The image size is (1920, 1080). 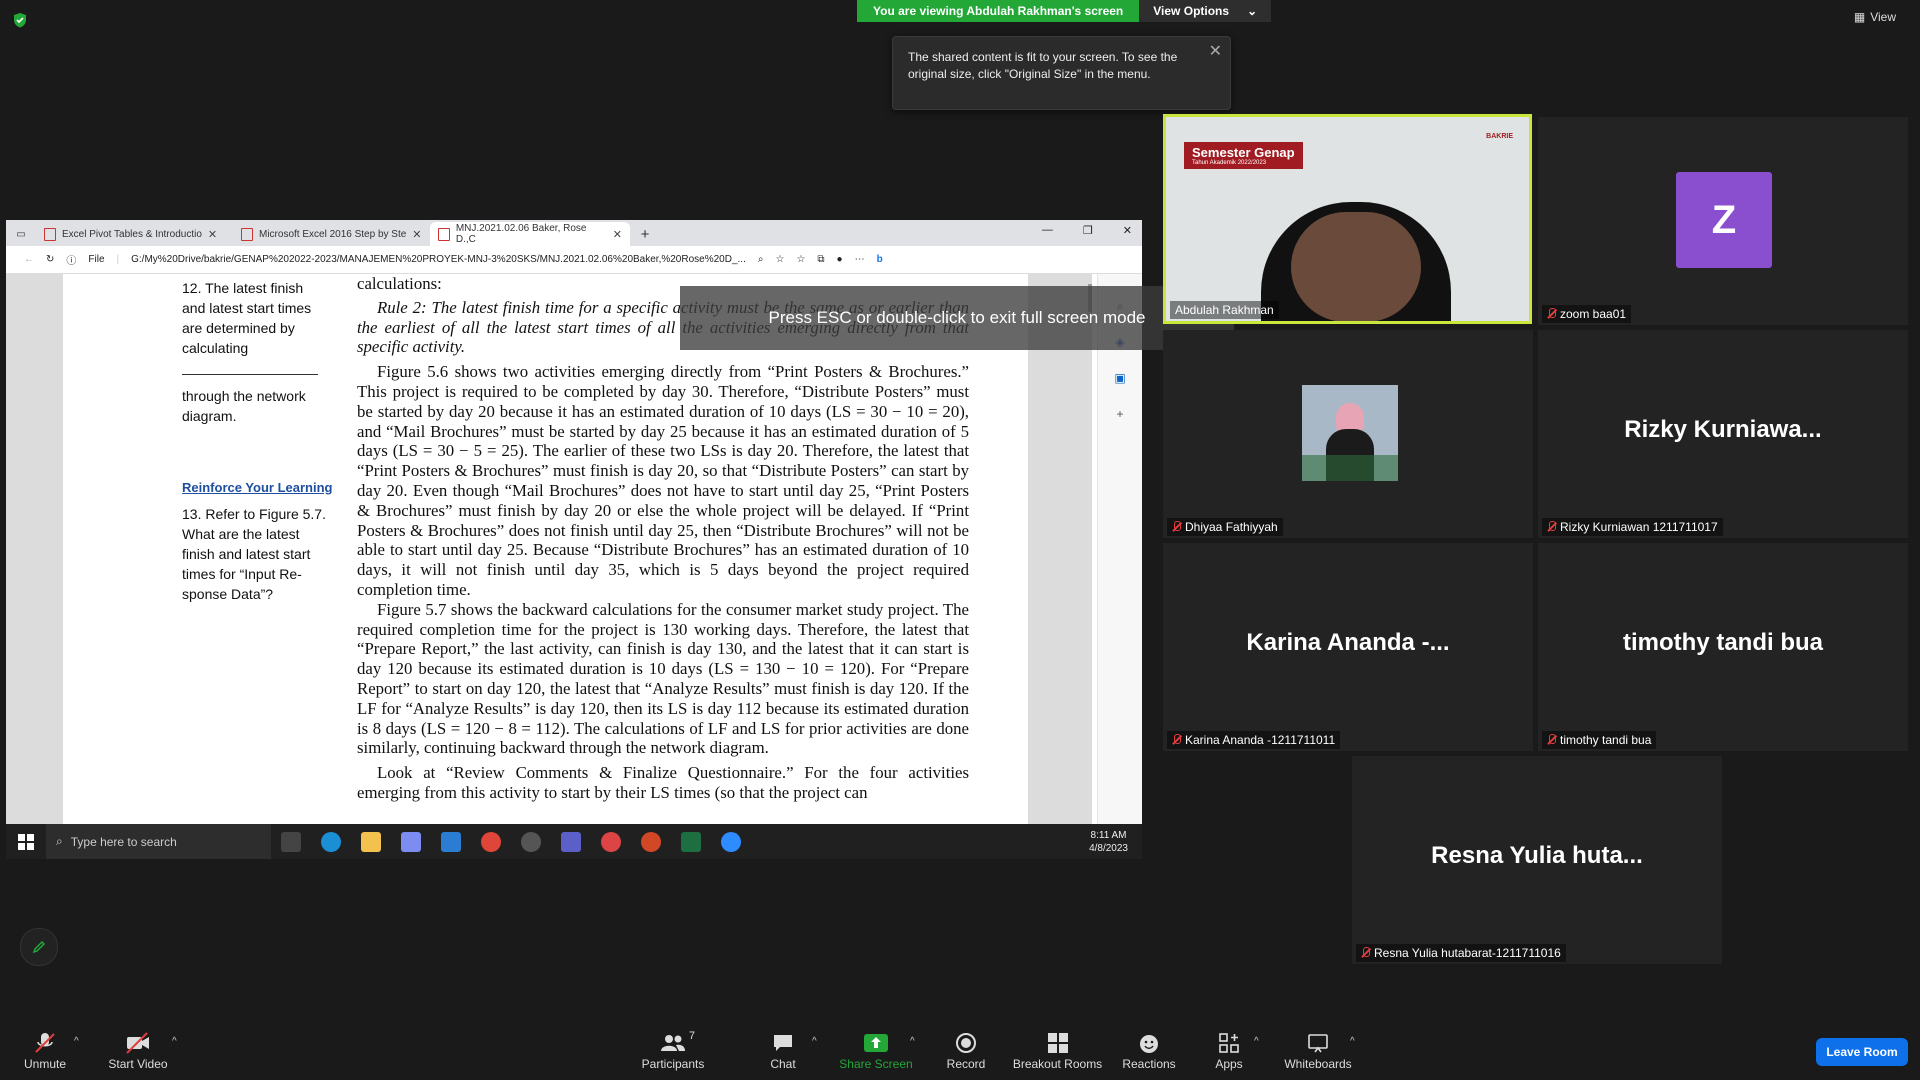 I want to click on view-options-button: View Options ⌄, so click(x=1205, y=11).